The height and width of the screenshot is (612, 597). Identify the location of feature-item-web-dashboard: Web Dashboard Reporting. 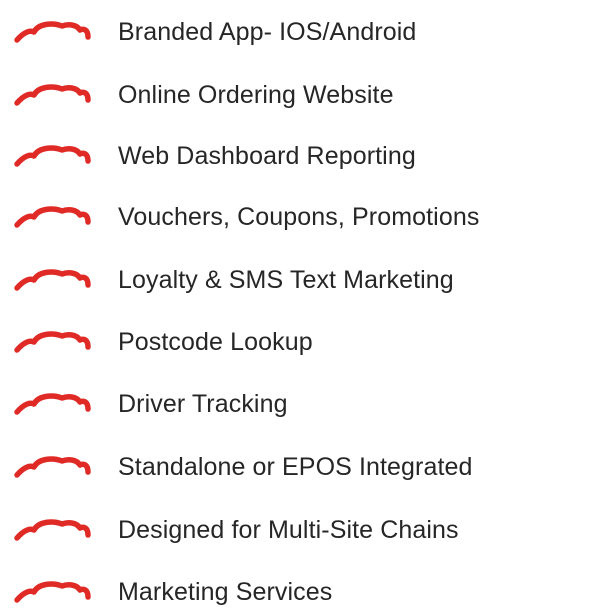
(298, 156).